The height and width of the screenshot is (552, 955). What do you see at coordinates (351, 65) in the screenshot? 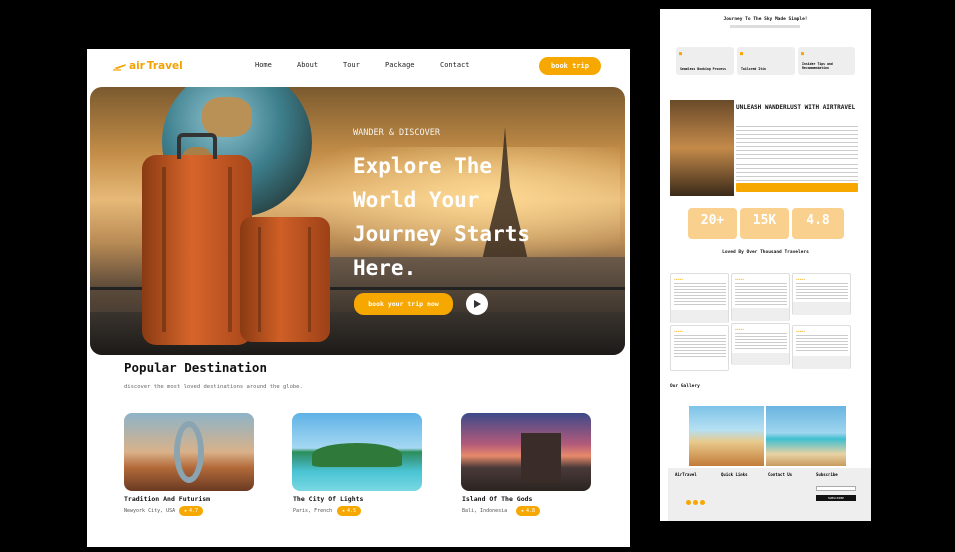
I see `nav-tour: Tour` at bounding box center [351, 65].